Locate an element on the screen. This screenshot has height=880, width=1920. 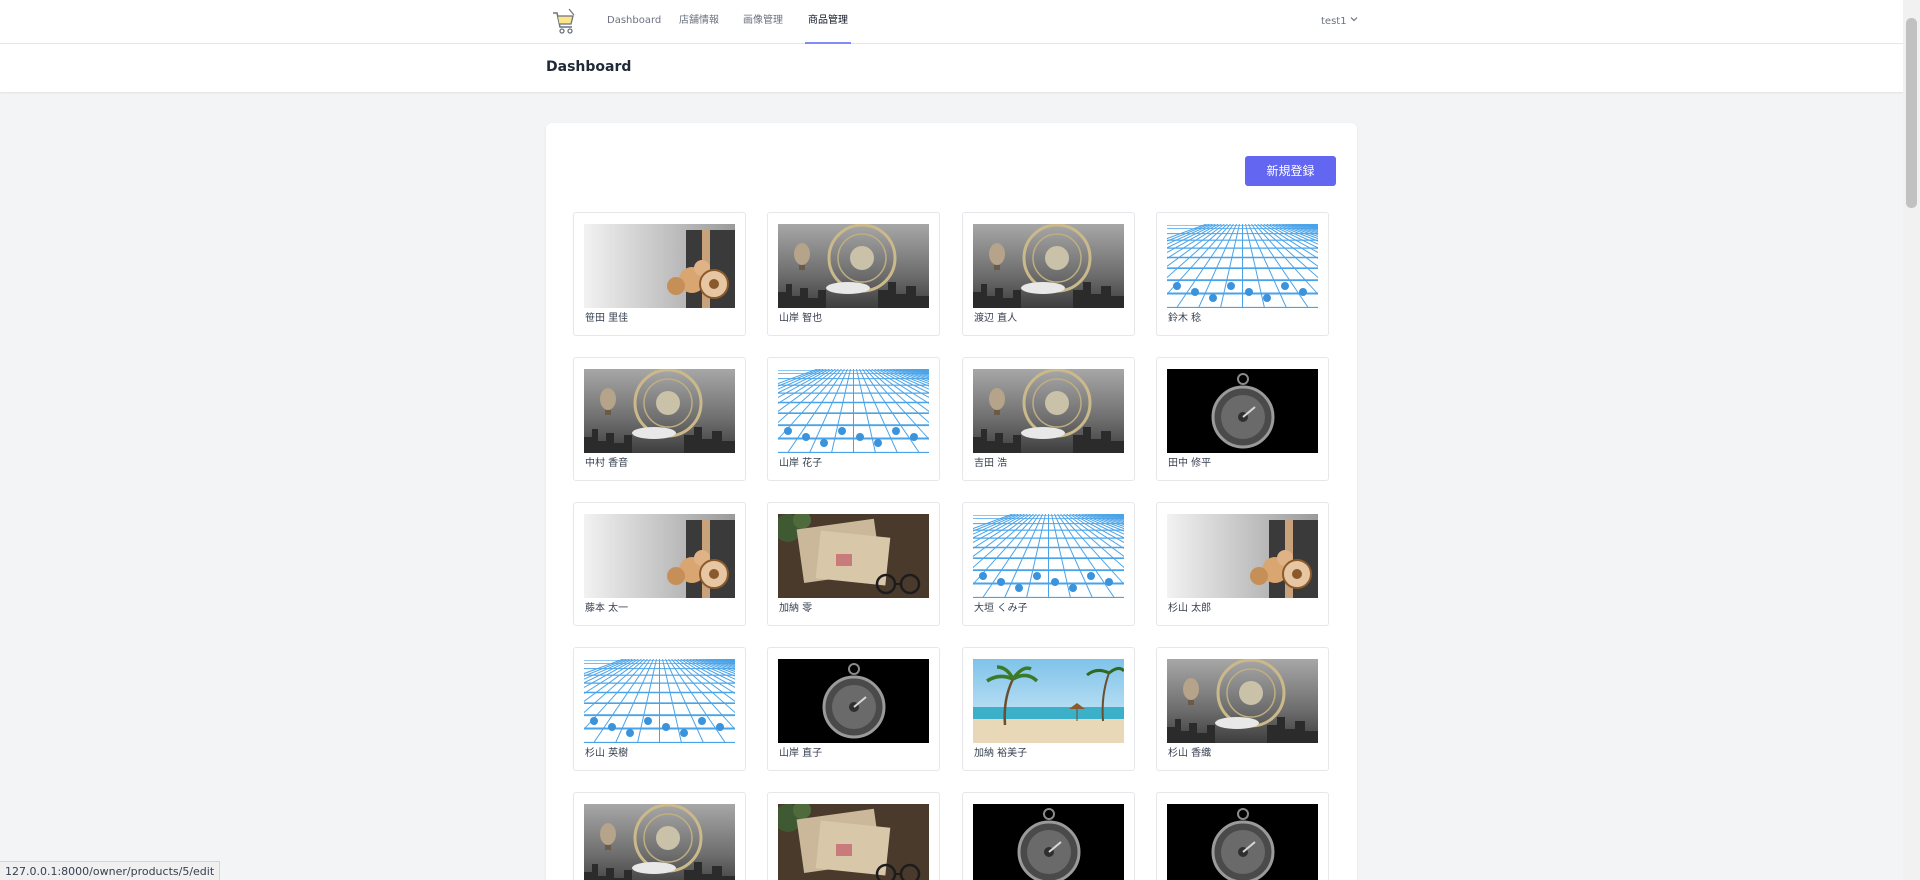
product-name: 渡辺 直人 is located at coordinates (996, 318).